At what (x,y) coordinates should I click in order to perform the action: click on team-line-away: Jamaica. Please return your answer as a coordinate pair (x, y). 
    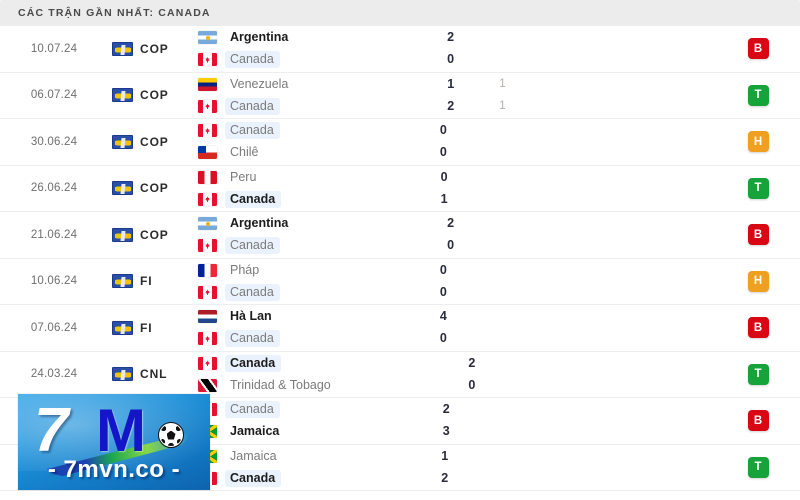
    Looking at the image, I should click on (317, 431).